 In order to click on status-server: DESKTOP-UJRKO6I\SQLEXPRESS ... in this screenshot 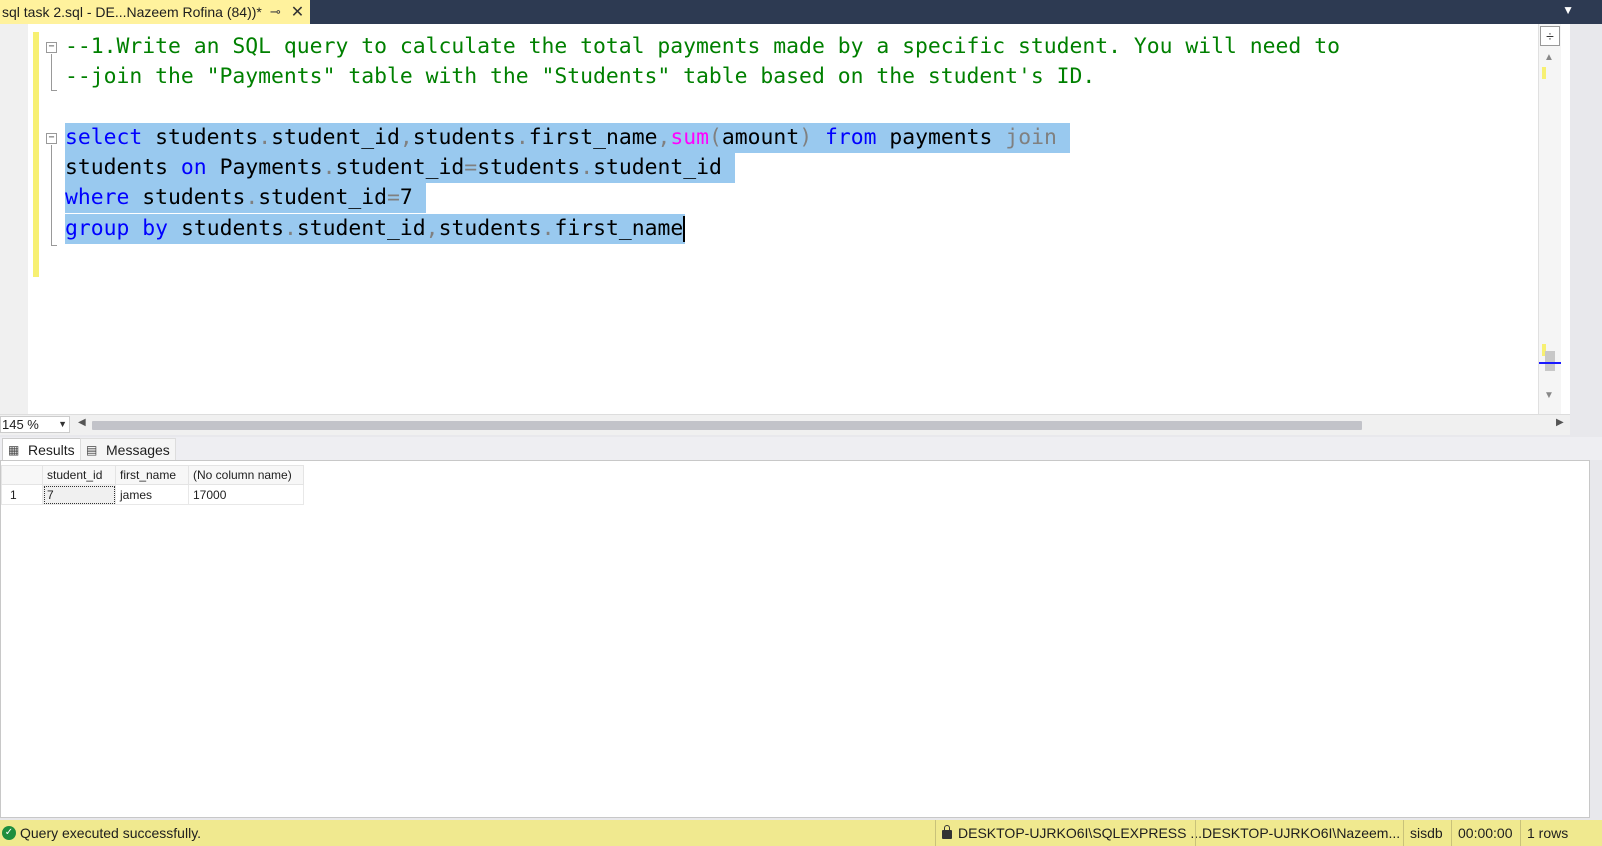, I will do `click(1068, 833)`.